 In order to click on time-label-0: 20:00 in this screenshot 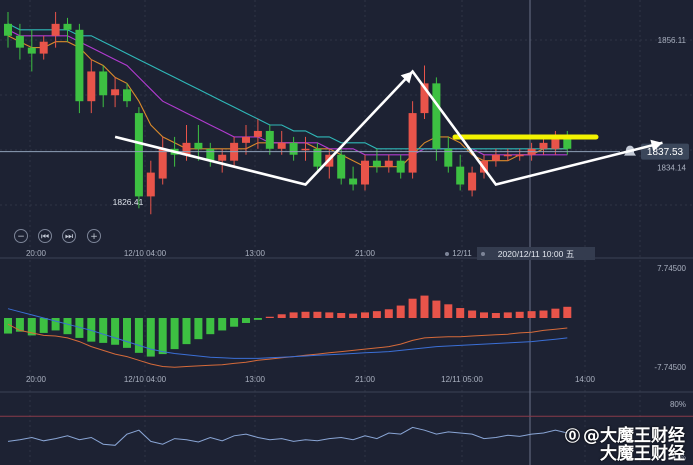, I will do `click(36, 253)`.